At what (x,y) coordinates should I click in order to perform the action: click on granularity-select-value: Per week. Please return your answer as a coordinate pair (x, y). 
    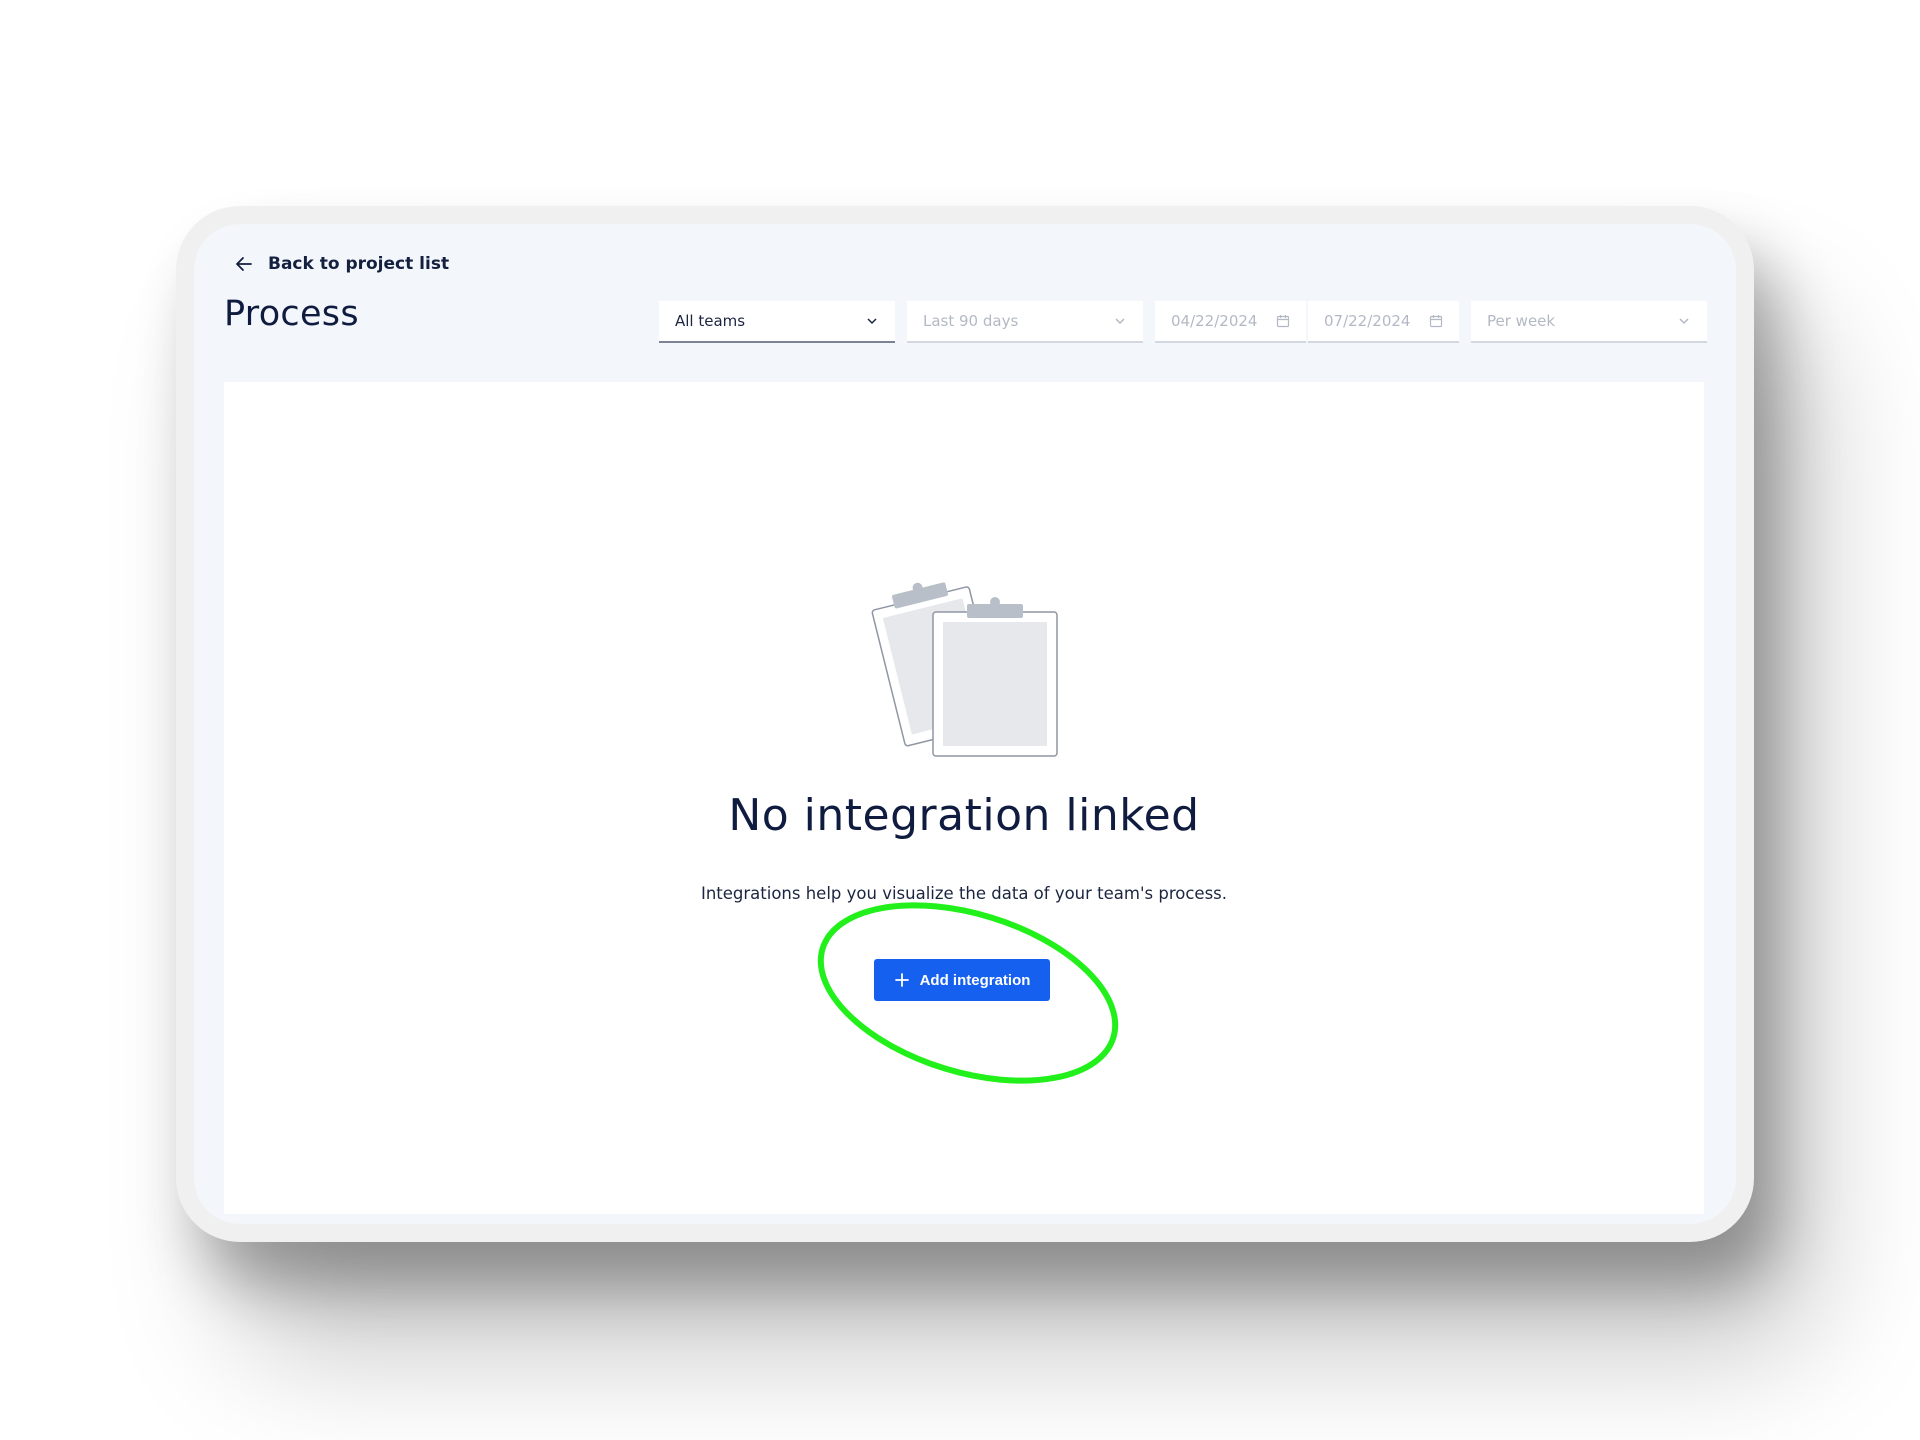
    Looking at the image, I should click on (1521, 321).